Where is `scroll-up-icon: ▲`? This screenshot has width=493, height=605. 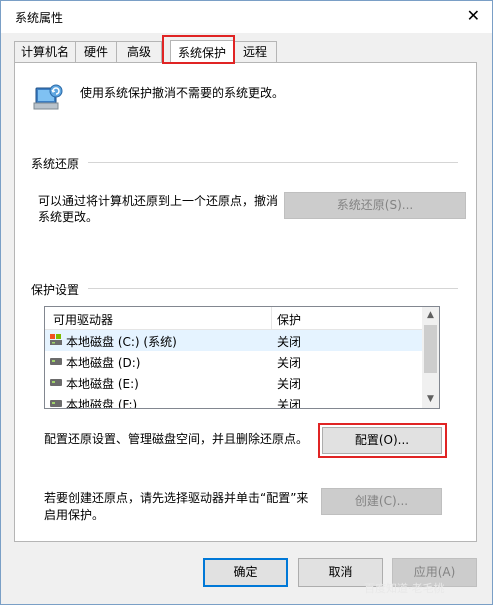
scroll-up-icon: ▲ is located at coordinates (430, 315).